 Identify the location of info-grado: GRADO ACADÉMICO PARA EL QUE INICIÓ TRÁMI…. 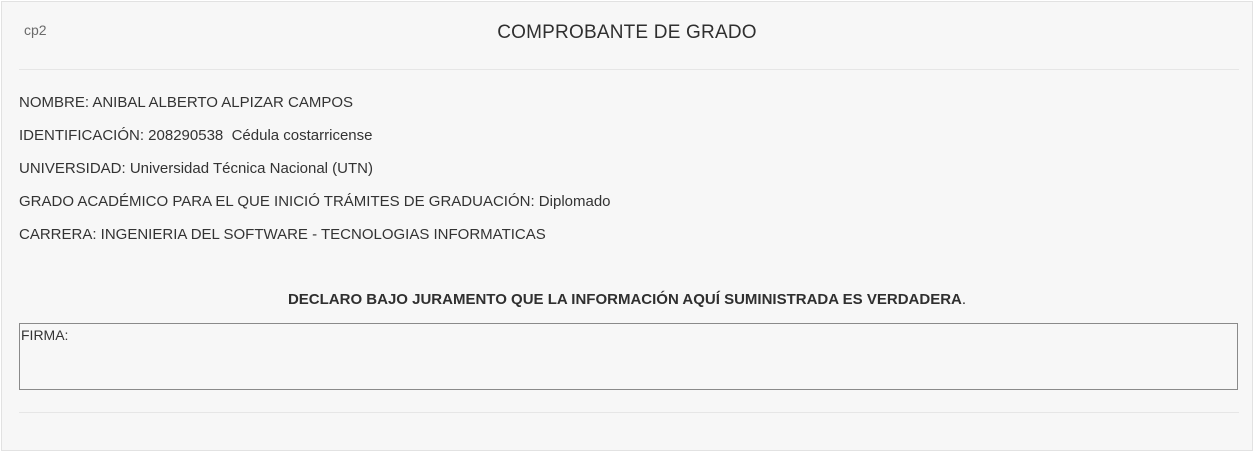
(315, 201).